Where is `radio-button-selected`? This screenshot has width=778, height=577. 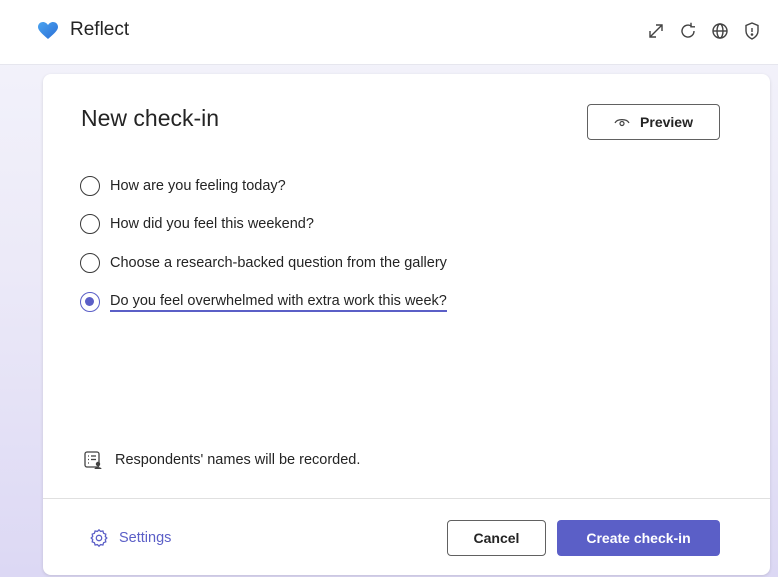 radio-button-selected is located at coordinates (90, 302).